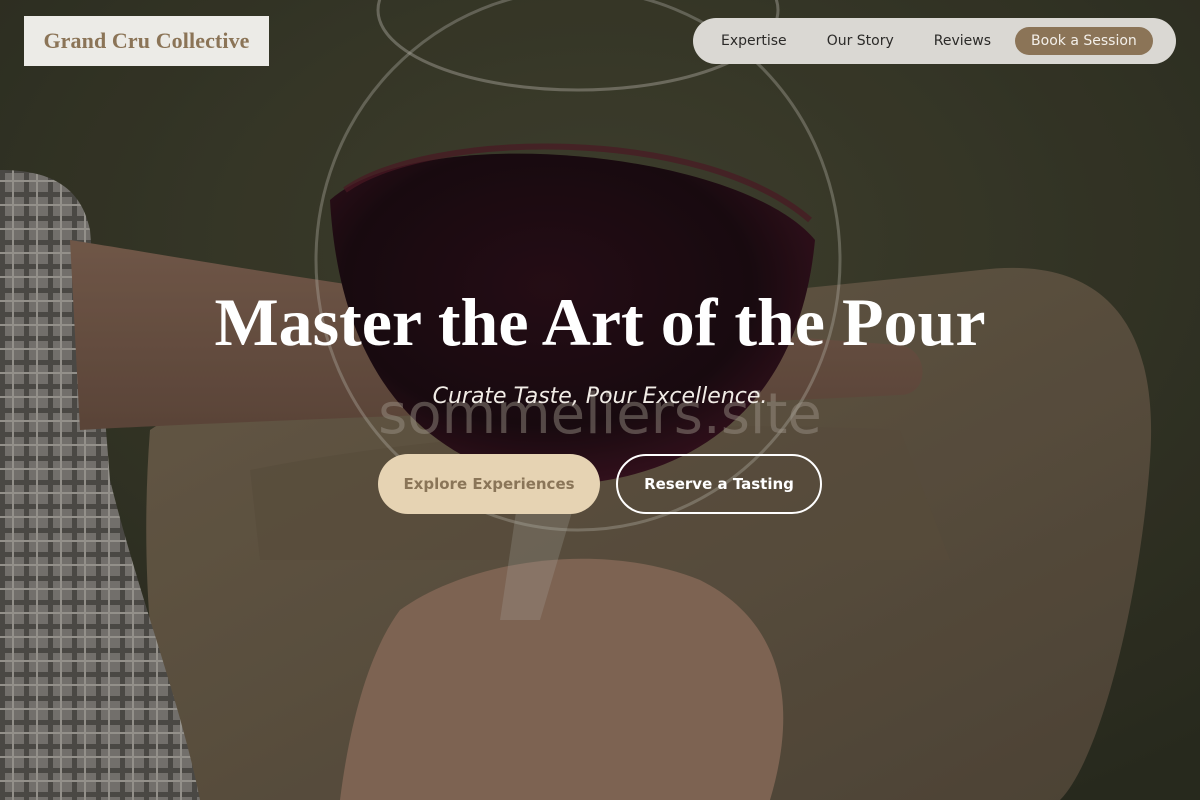  Describe the element at coordinates (719, 484) in the screenshot. I see `reserve-tasting-button: Reserve a Tasting` at that location.